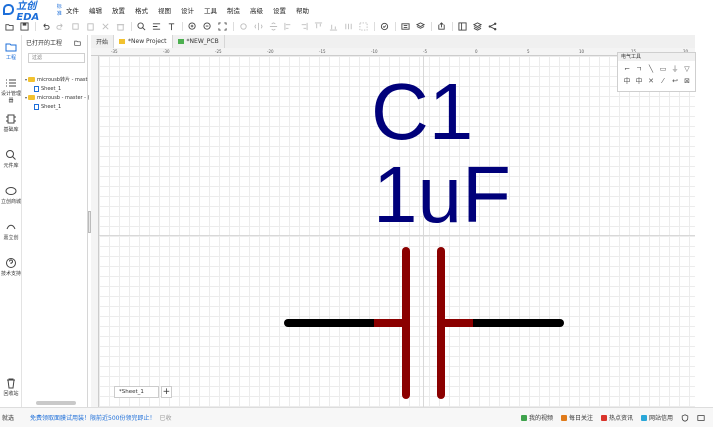 This screenshot has height=427, width=713. What do you see at coordinates (514, 323) in the screenshot?
I see `wire-right` at bounding box center [514, 323].